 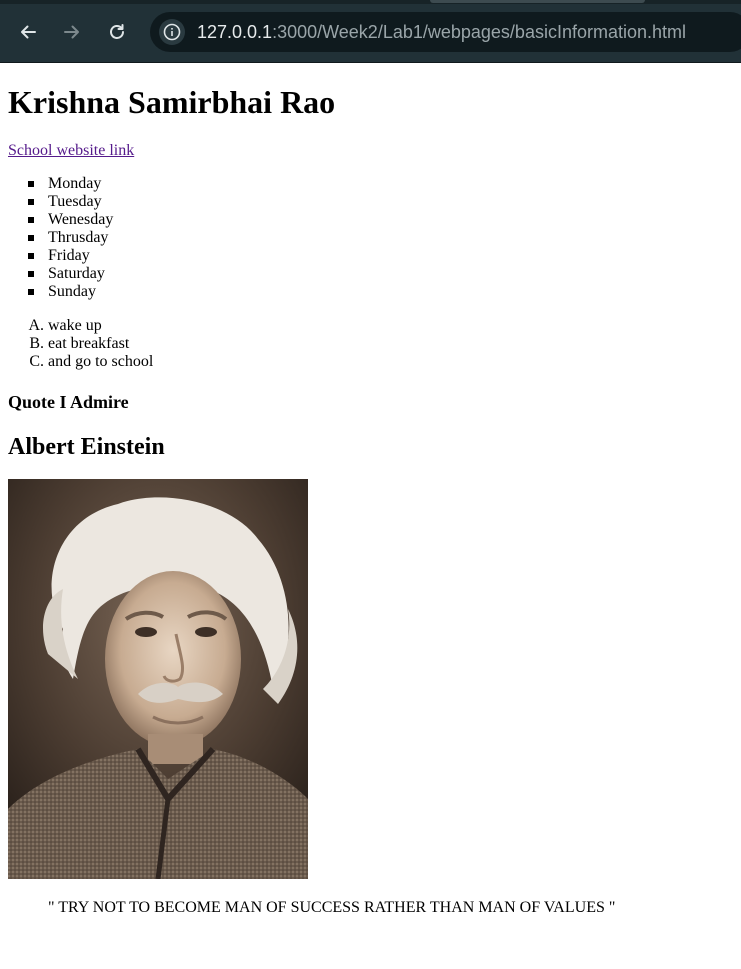 I want to click on list-marker: C., so click(x=36, y=361).